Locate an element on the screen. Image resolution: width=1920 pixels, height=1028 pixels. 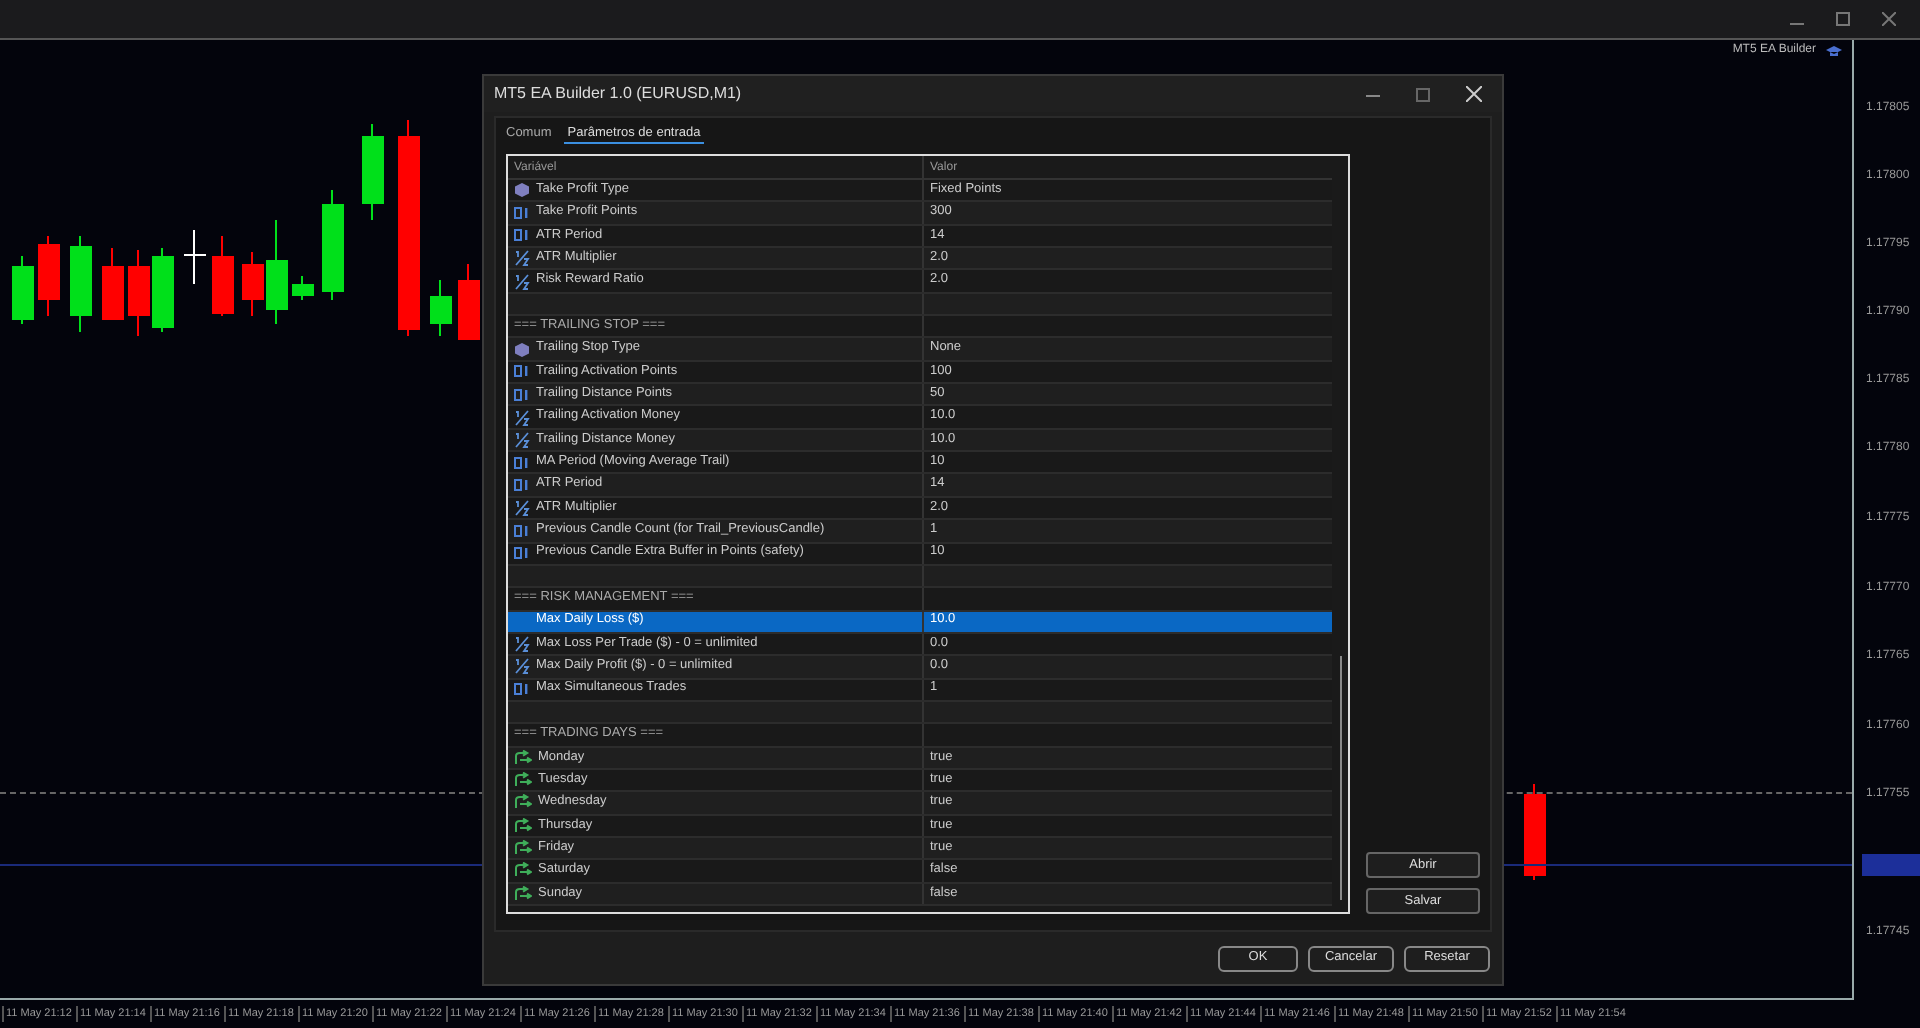
hat-icon is located at coordinates (1834, 51).